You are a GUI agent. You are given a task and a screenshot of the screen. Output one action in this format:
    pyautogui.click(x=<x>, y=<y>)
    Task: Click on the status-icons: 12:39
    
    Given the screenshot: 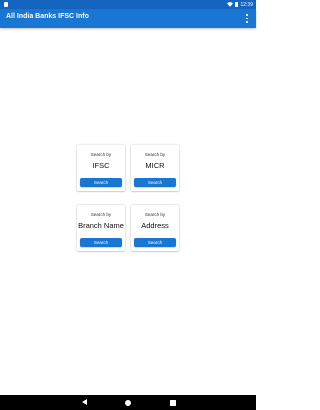 What is the action you would take?
    pyautogui.click(x=240, y=4)
    